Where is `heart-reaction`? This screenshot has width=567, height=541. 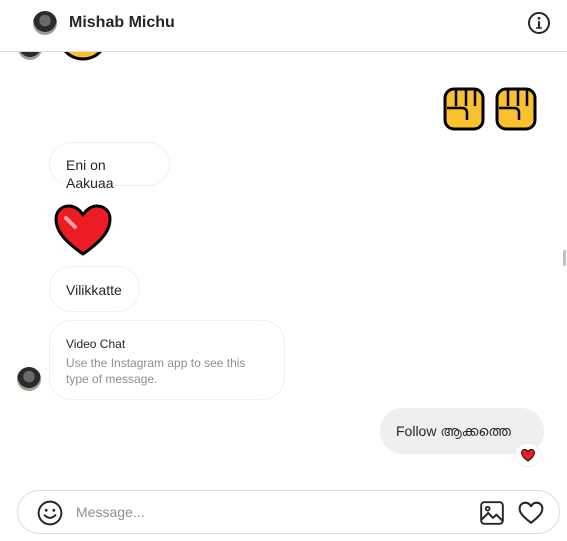
heart-reaction is located at coordinates (528, 455).